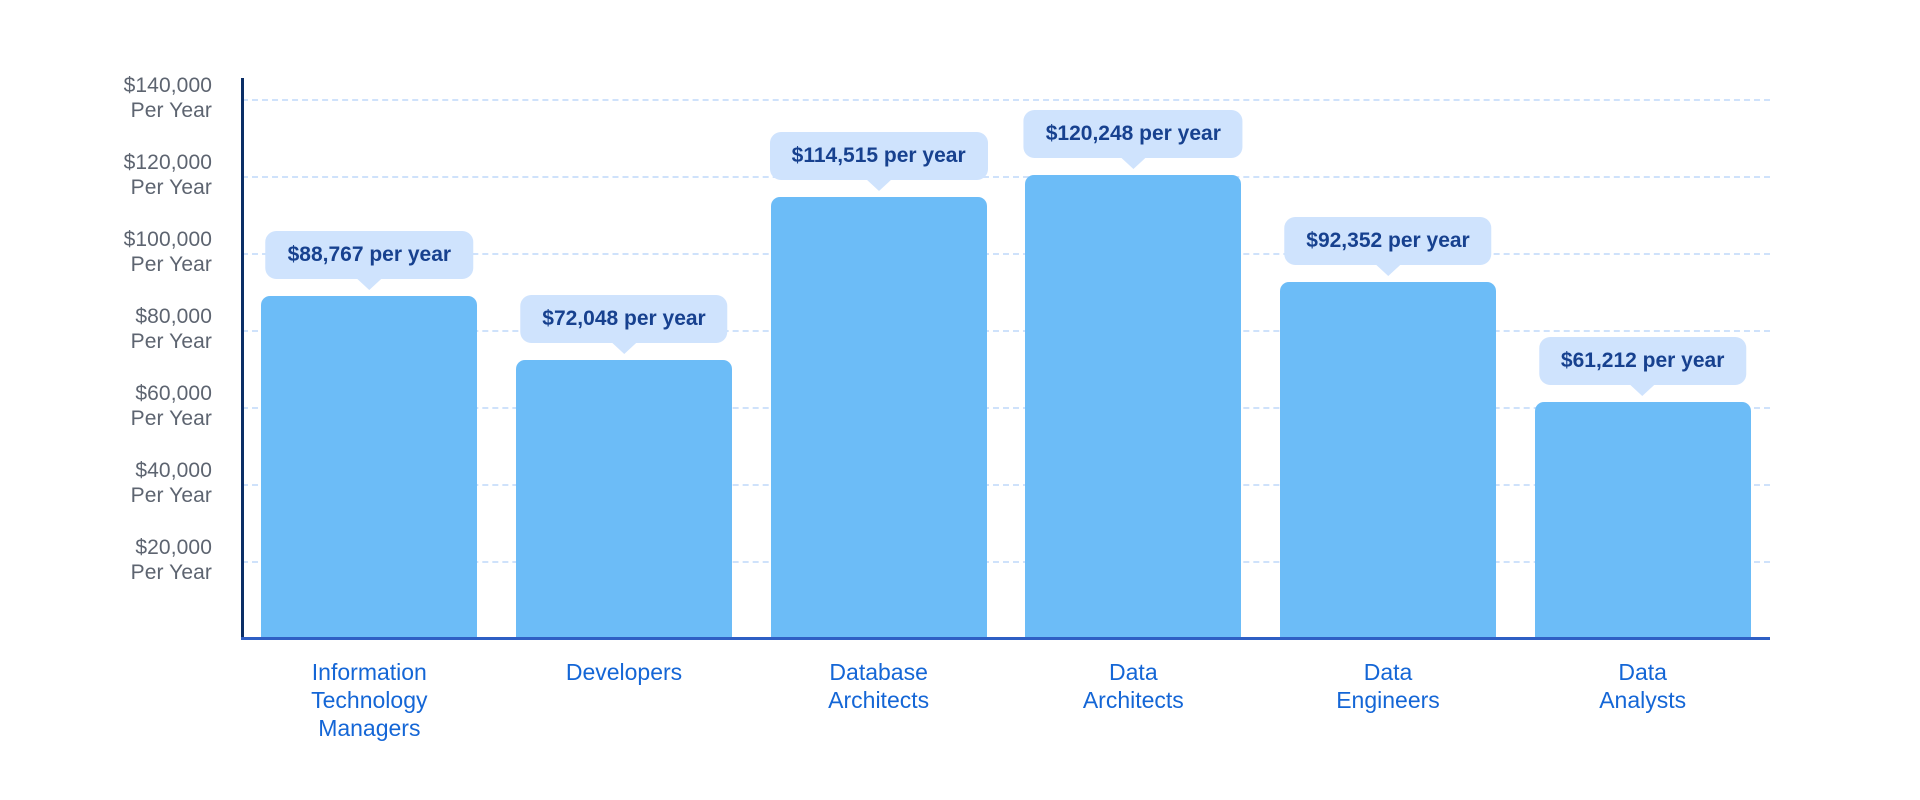 The height and width of the screenshot is (800, 1920). What do you see at coordinates (171, 559) in the screenshot?
I see `y-axis-tick-label: $20,000 Per Year` at bounding box center [171, 559].